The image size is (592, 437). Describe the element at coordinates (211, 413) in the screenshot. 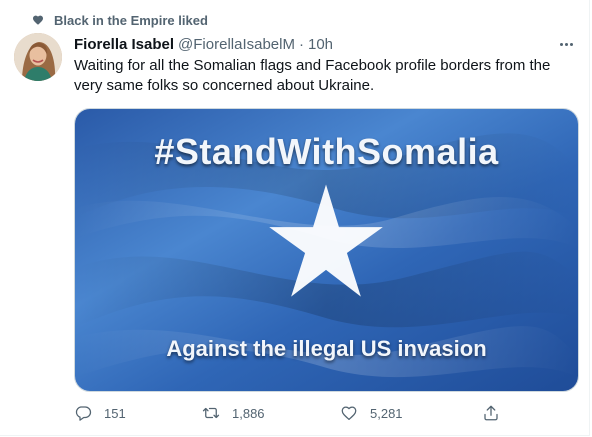

I see `retweet-icon` at that location.